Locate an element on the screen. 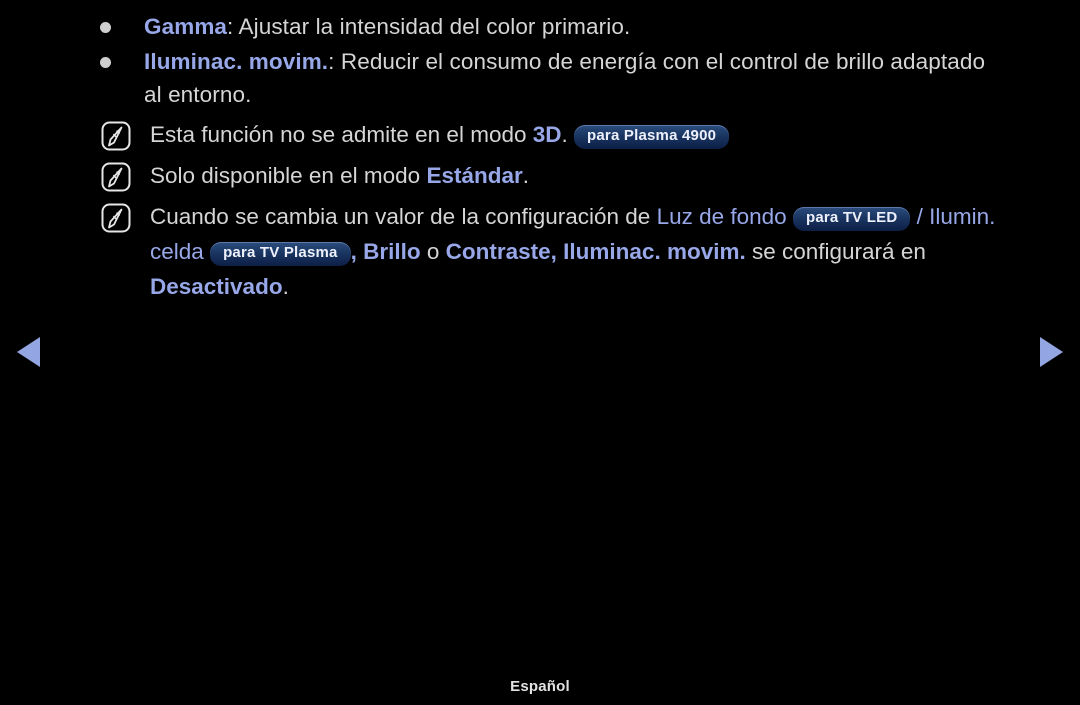 The width and height of the screenshot is (1080, 705). keyword-luz-de-fondo: Luz de fondo is located at coordinates (721, 216).